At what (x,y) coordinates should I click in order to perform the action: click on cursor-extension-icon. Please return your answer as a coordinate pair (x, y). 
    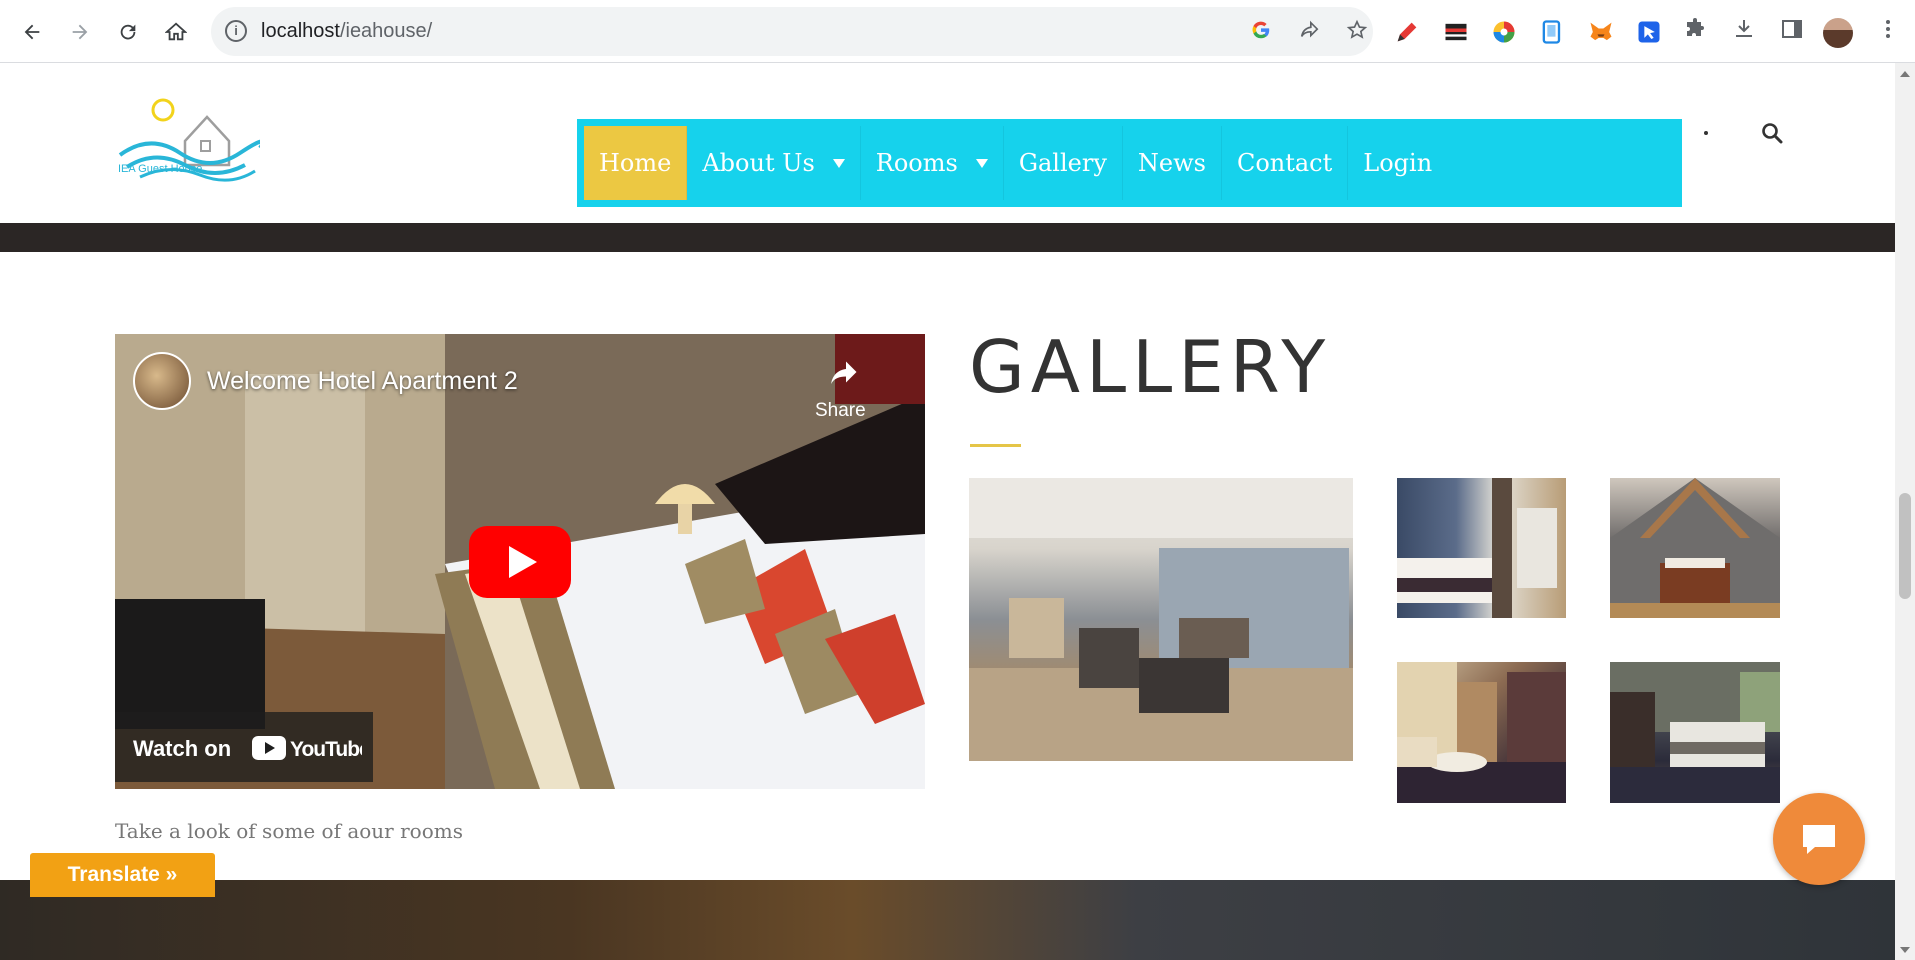
    Looking at the image, I should click on (1649, 32).